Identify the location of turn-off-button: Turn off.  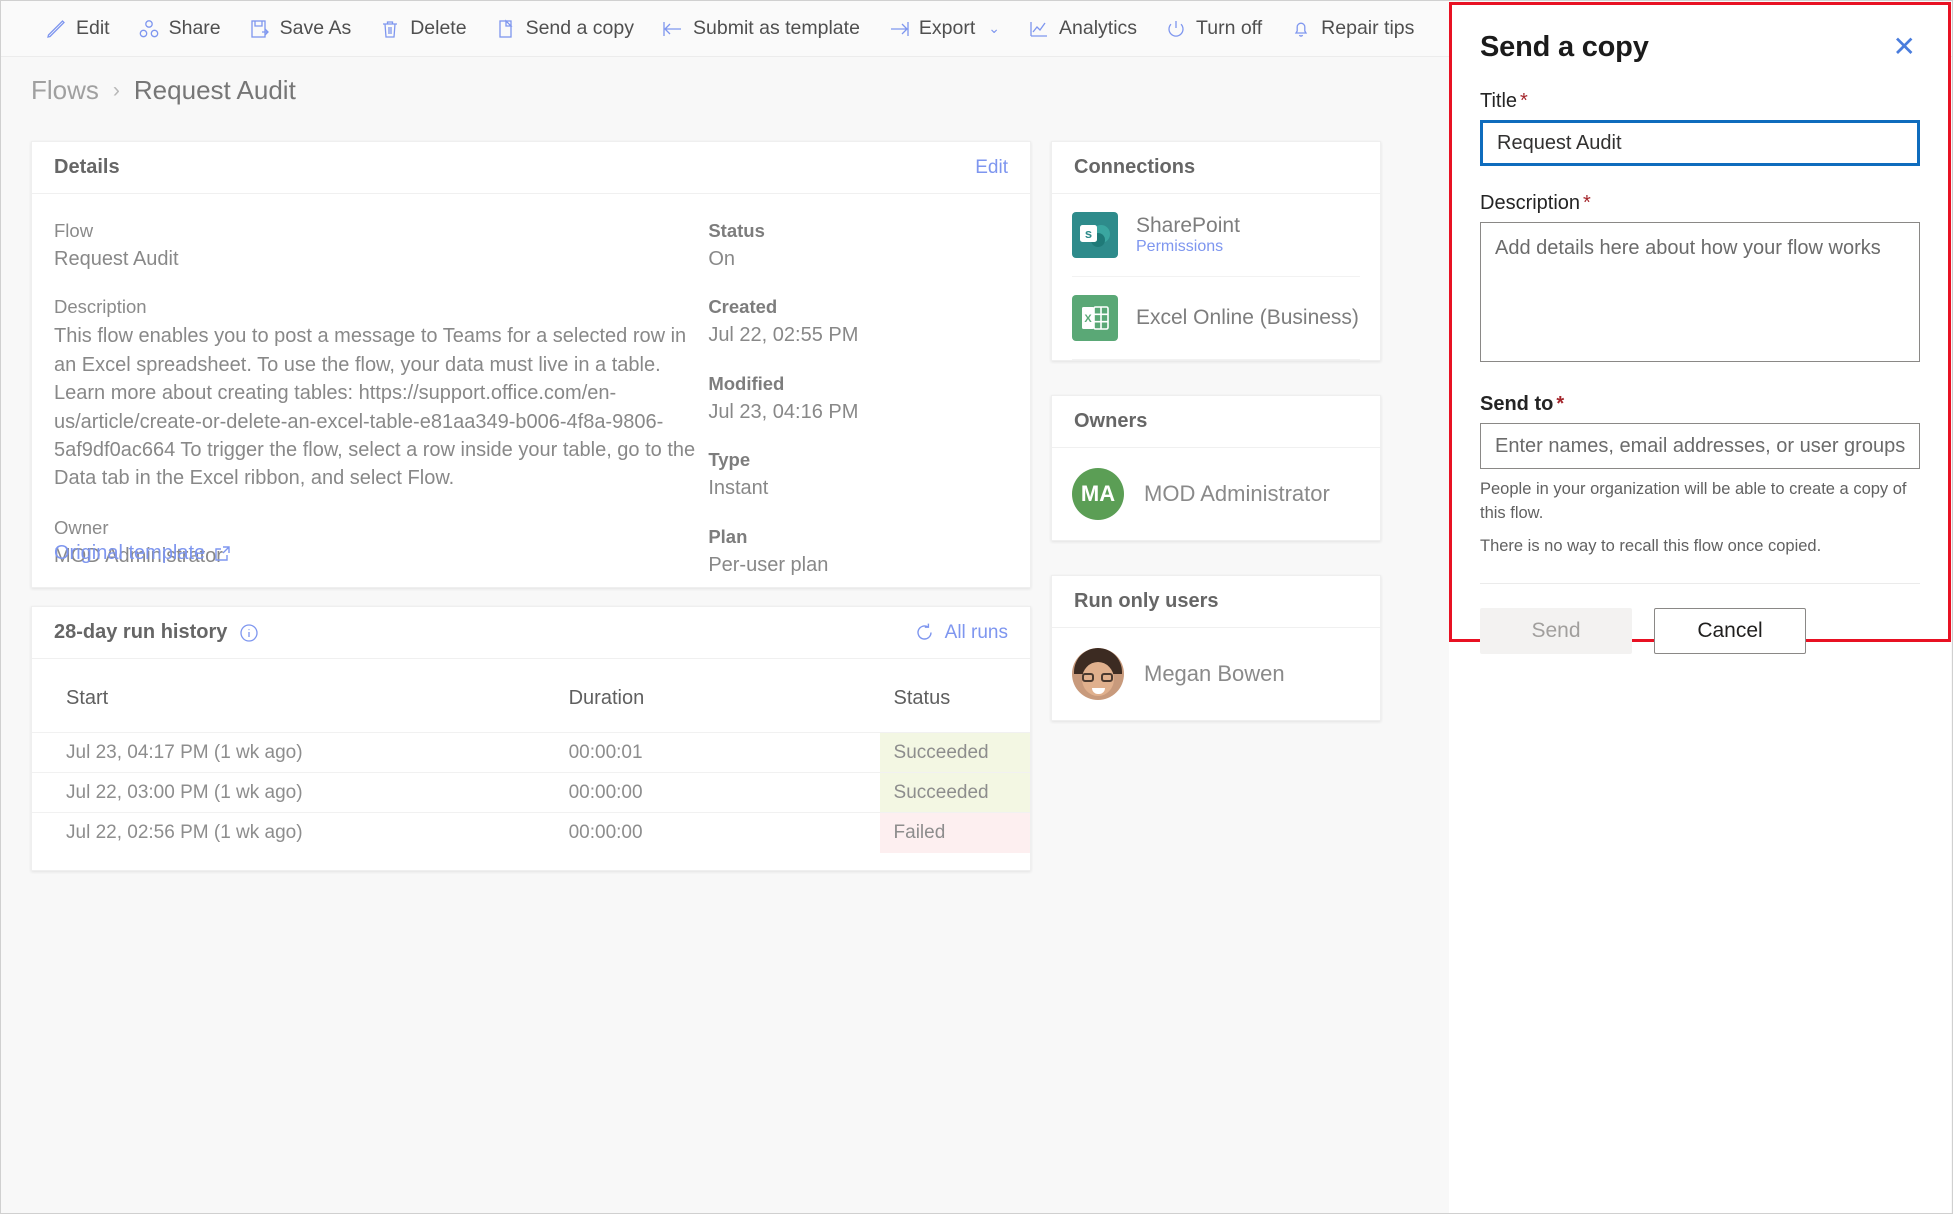
(1213, 29).